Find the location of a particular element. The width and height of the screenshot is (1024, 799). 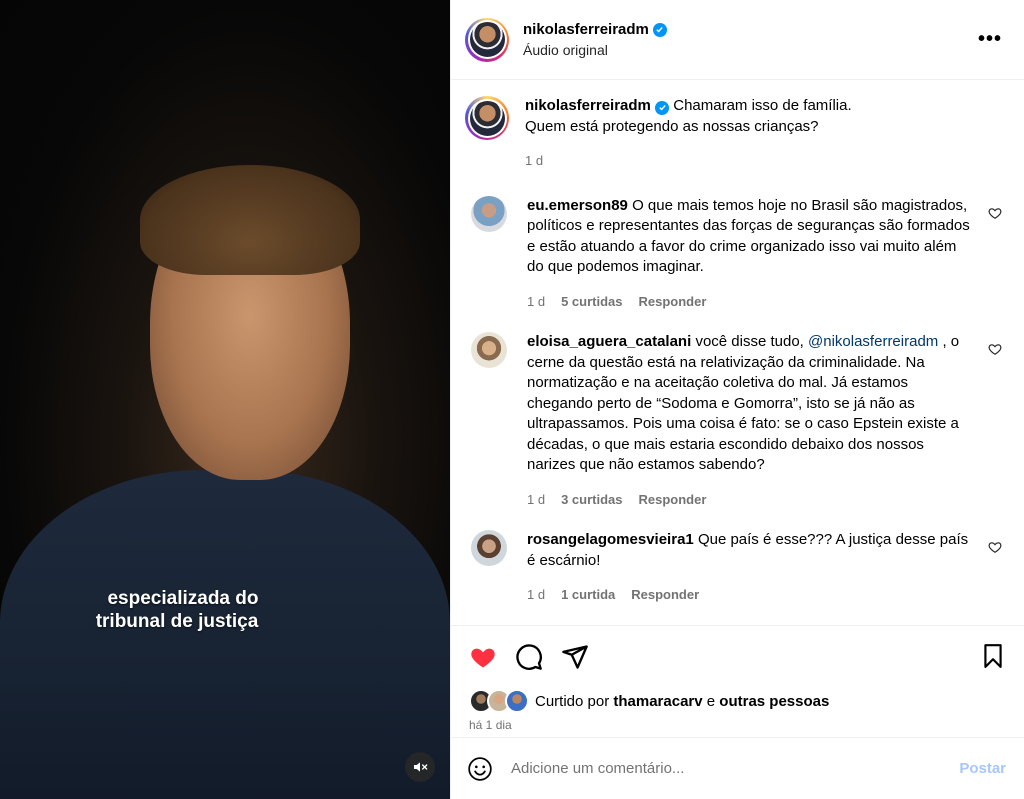

comment-likes: 5 curtidas is located at coordinates (591, 302).